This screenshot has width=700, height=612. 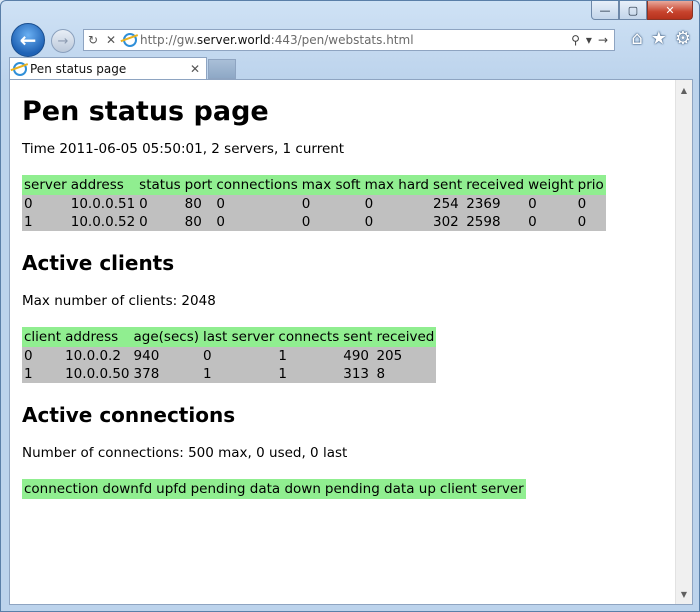 What do you see at coordinates (309, 337) in the screenshot?
I see `clients-header-cell: connects` at bounding box center [309, 337].